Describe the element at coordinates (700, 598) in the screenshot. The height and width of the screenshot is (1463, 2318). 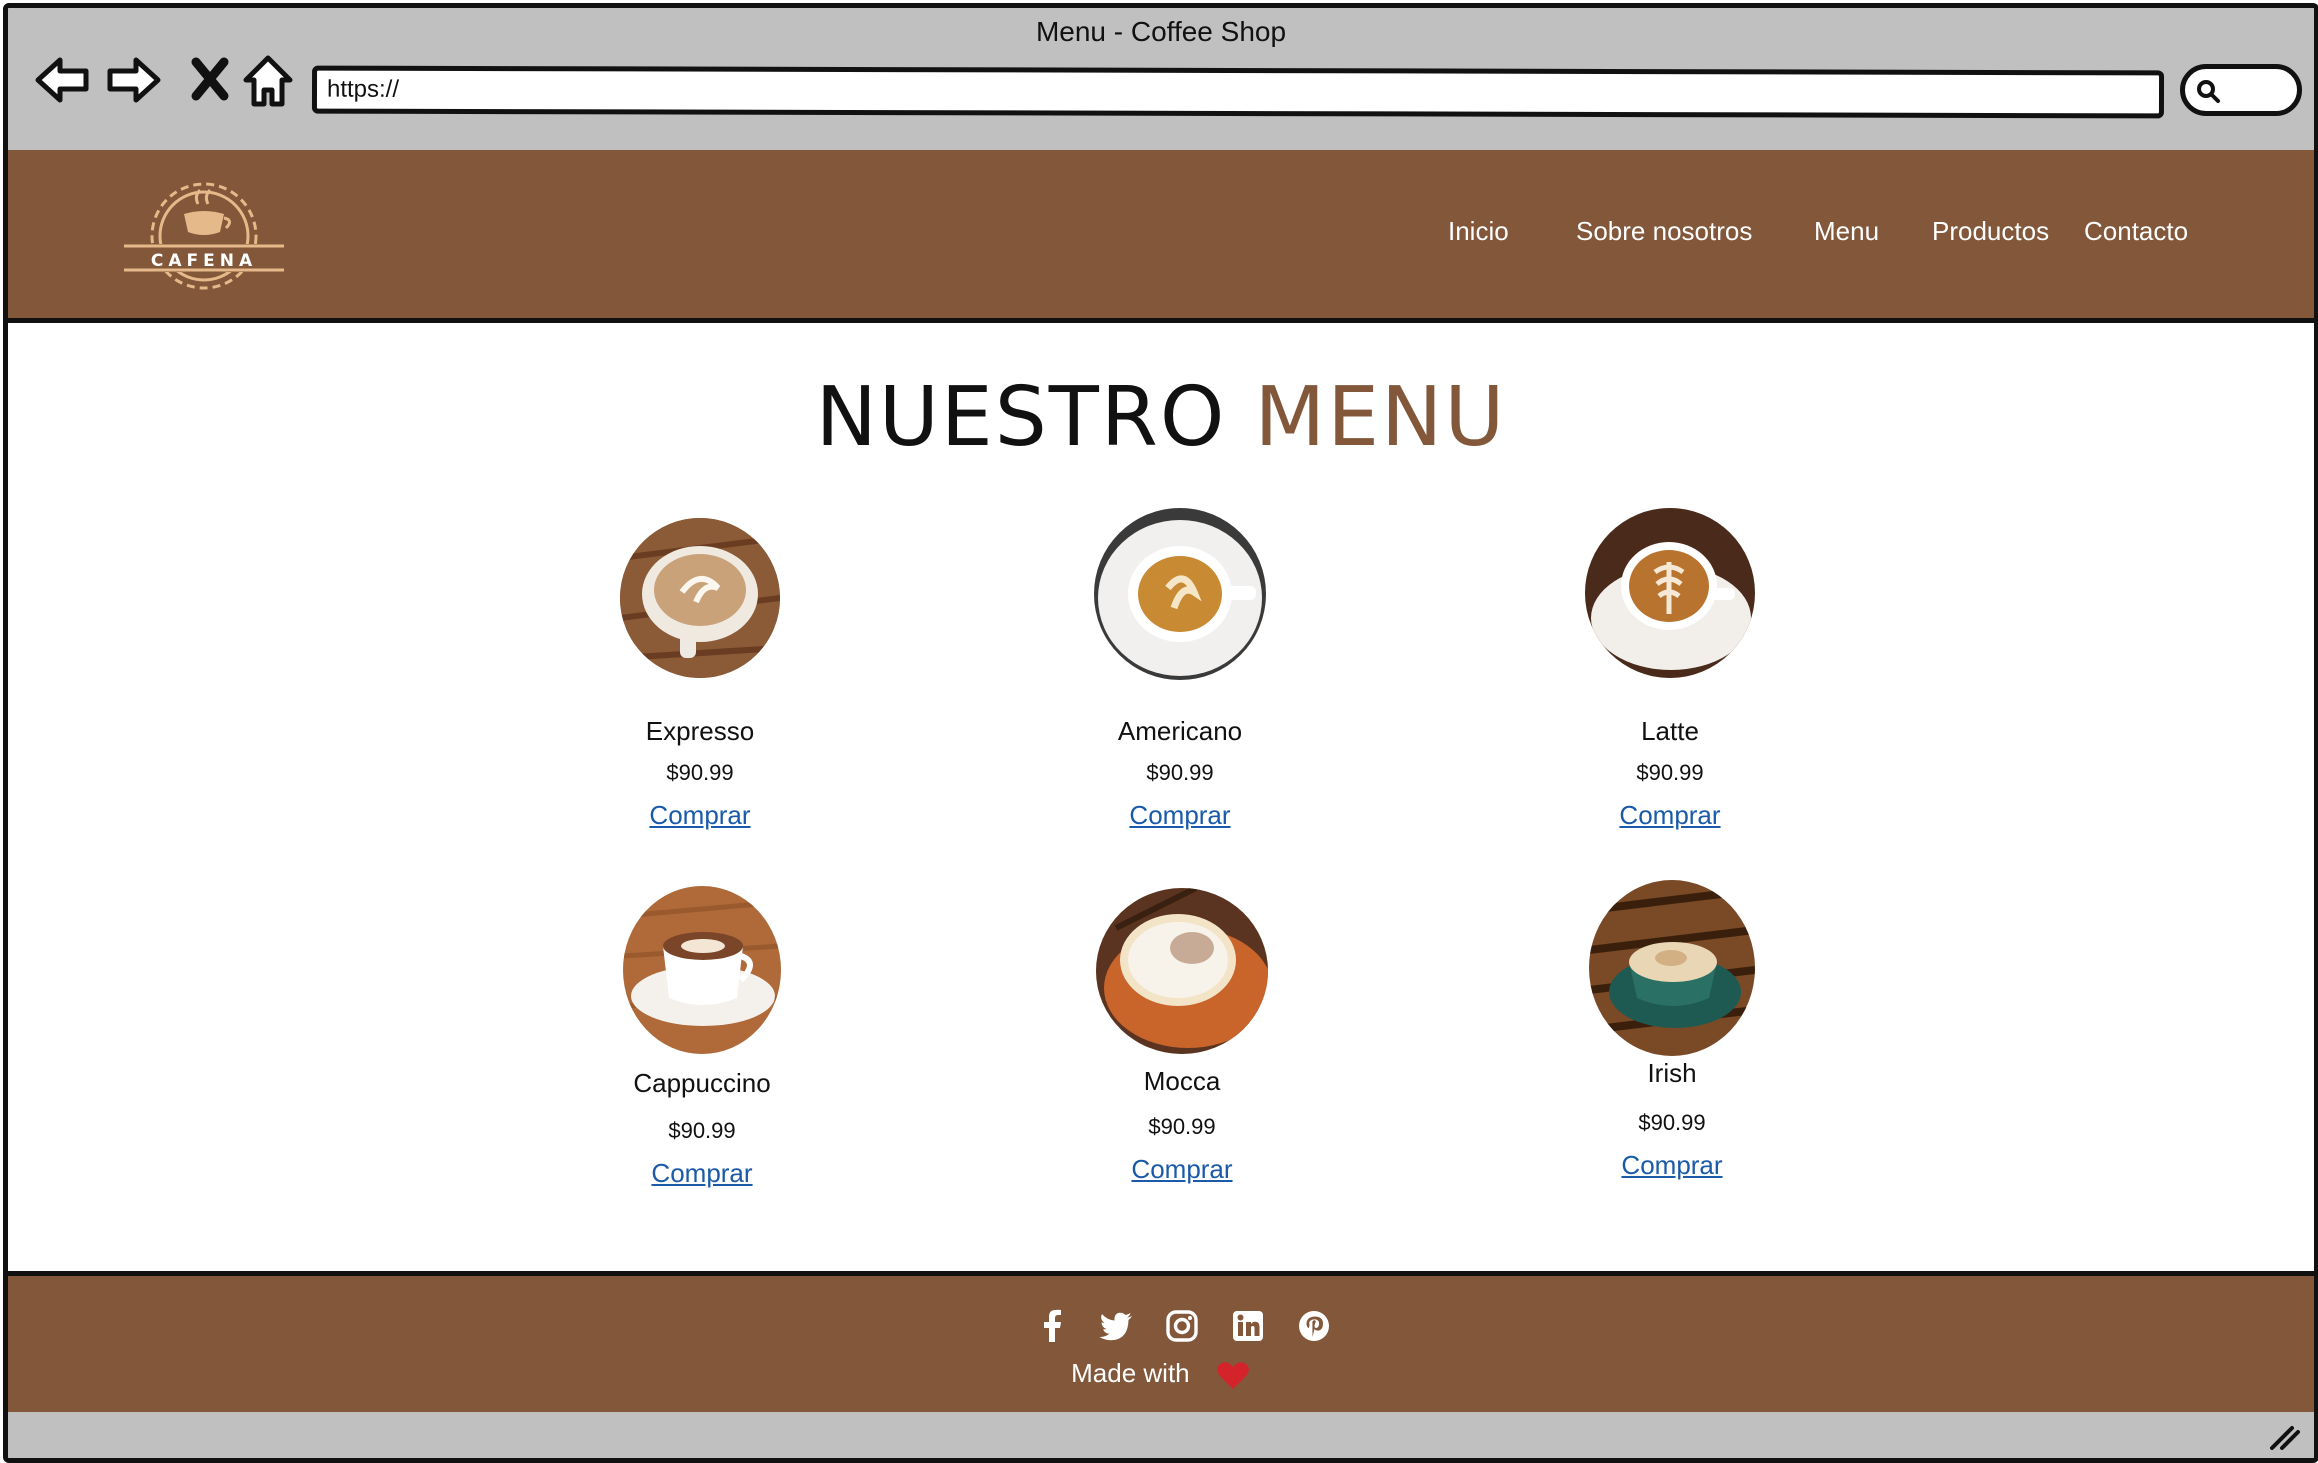
I see `expresso-photo` at that location.